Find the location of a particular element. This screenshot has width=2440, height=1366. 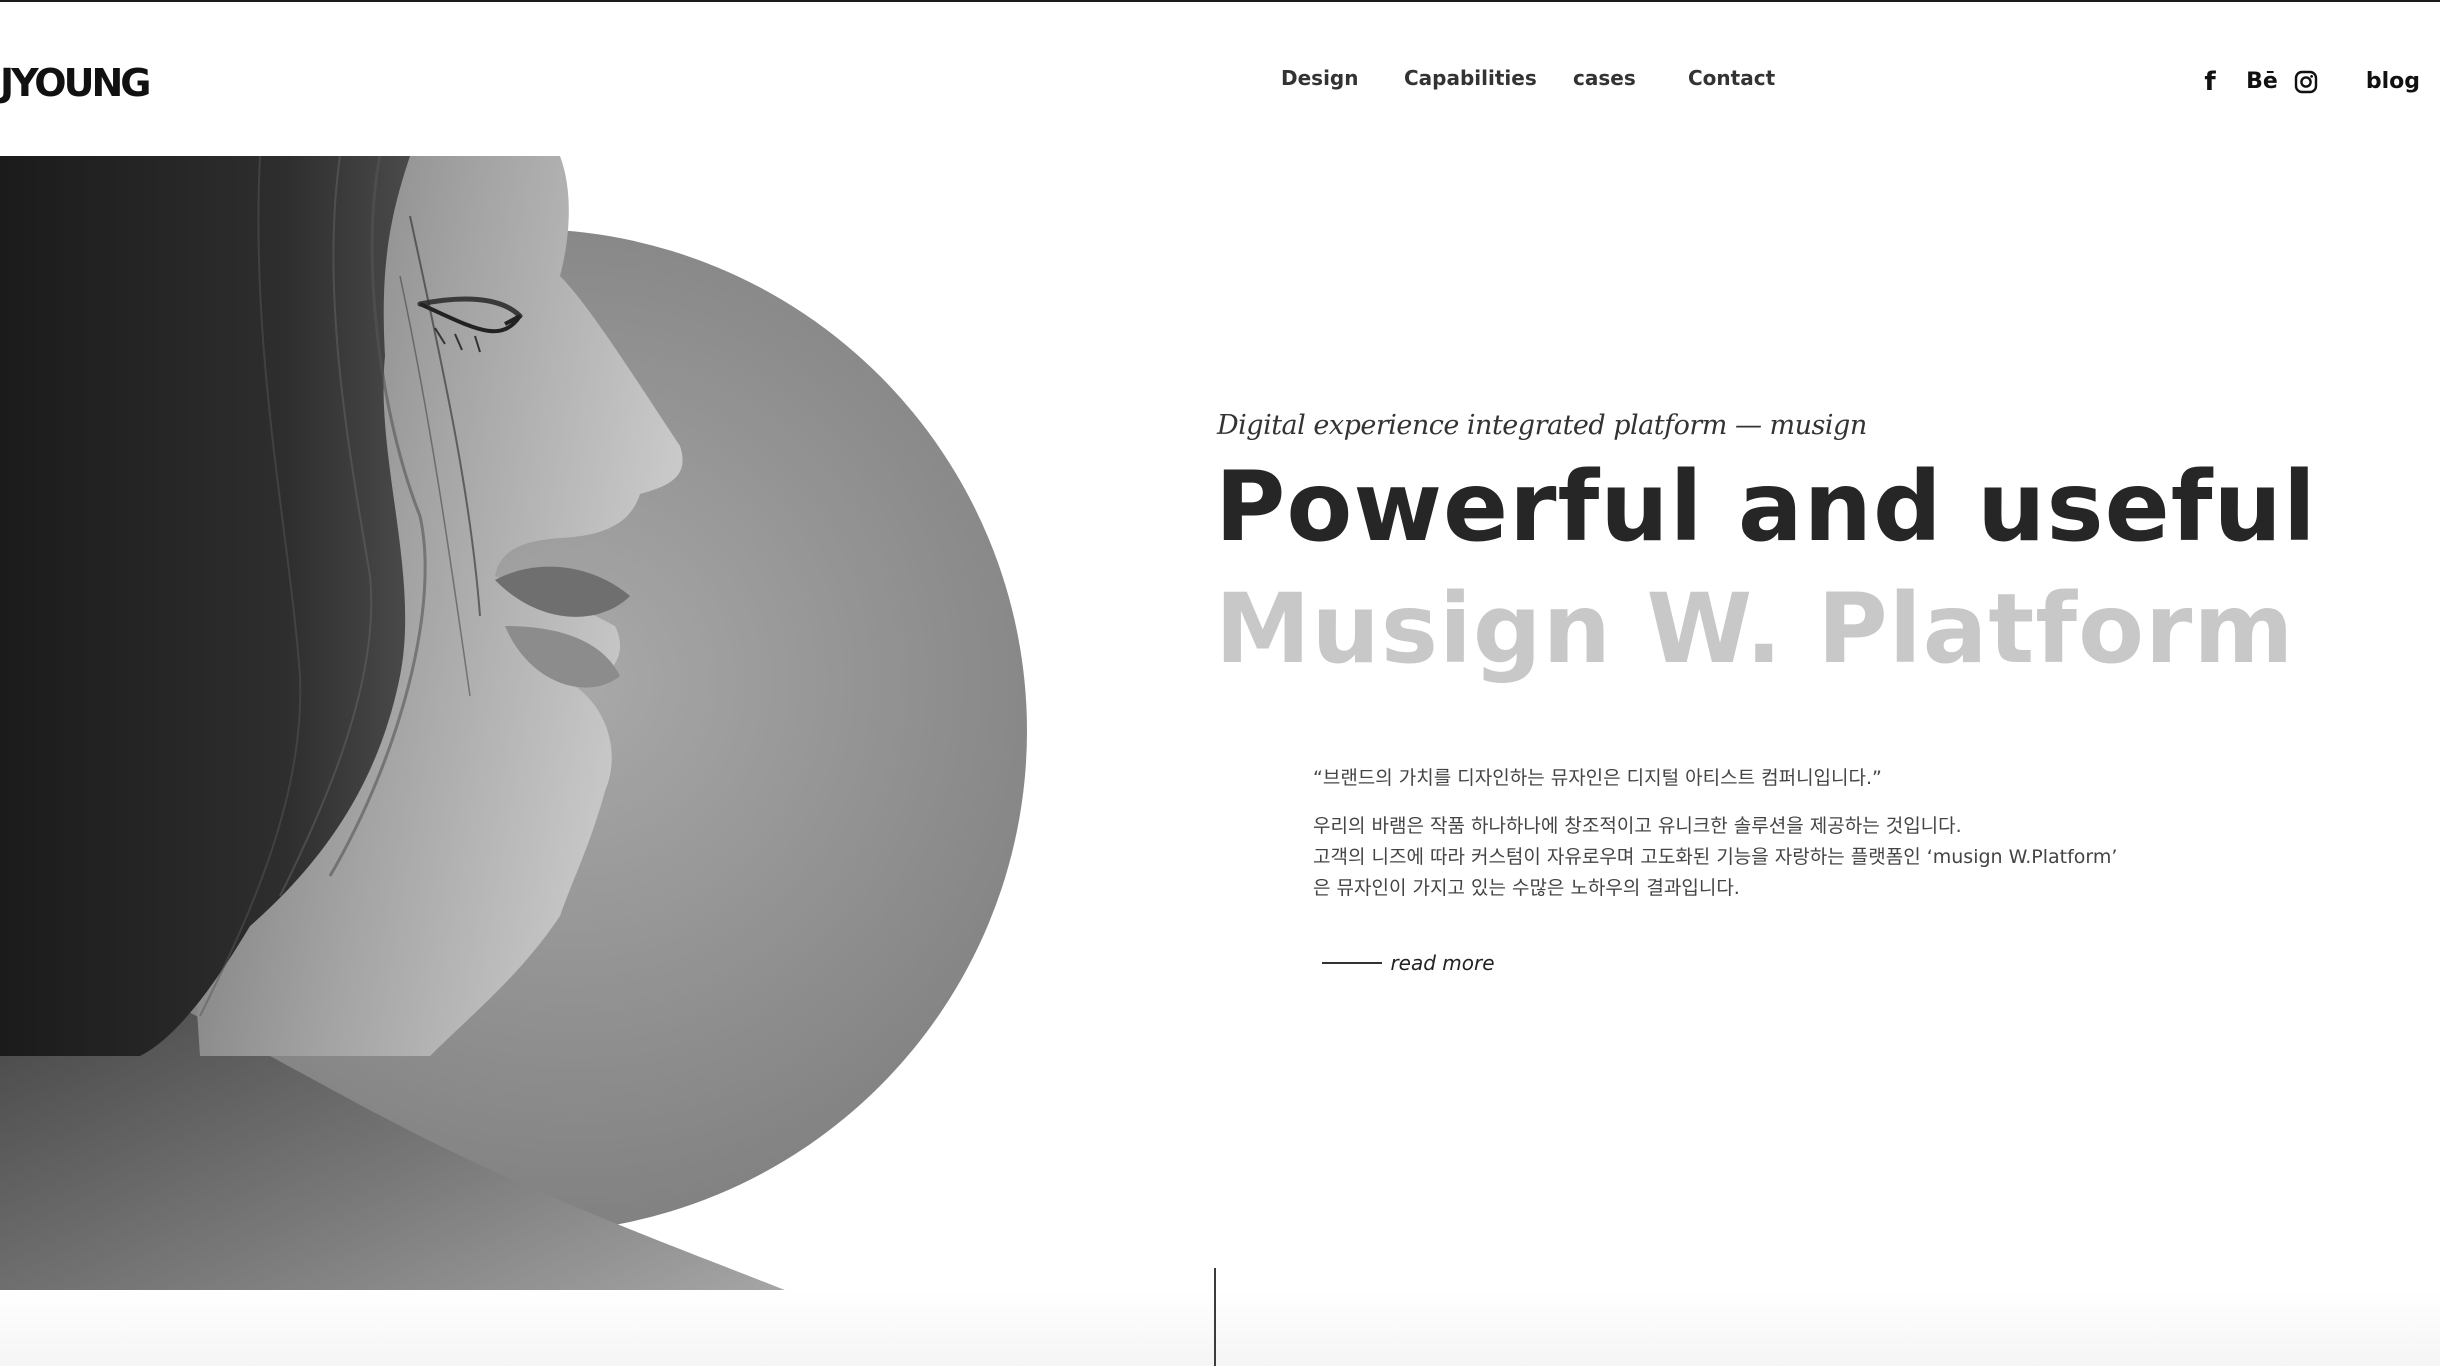

read-more-line is located at coordinates (1352, 963).